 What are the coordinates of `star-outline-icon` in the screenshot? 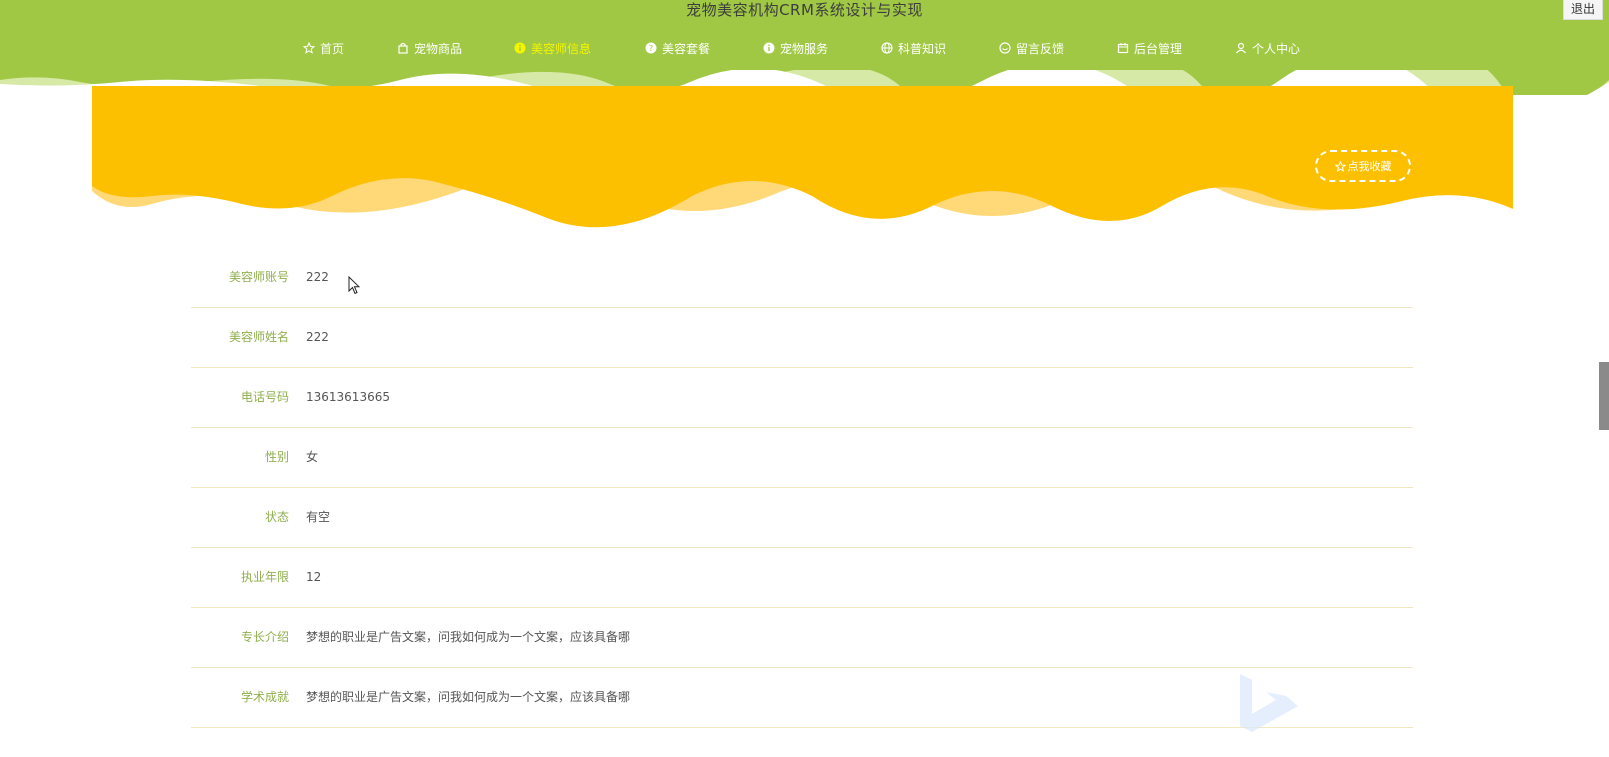 It's located at (1340, 166).